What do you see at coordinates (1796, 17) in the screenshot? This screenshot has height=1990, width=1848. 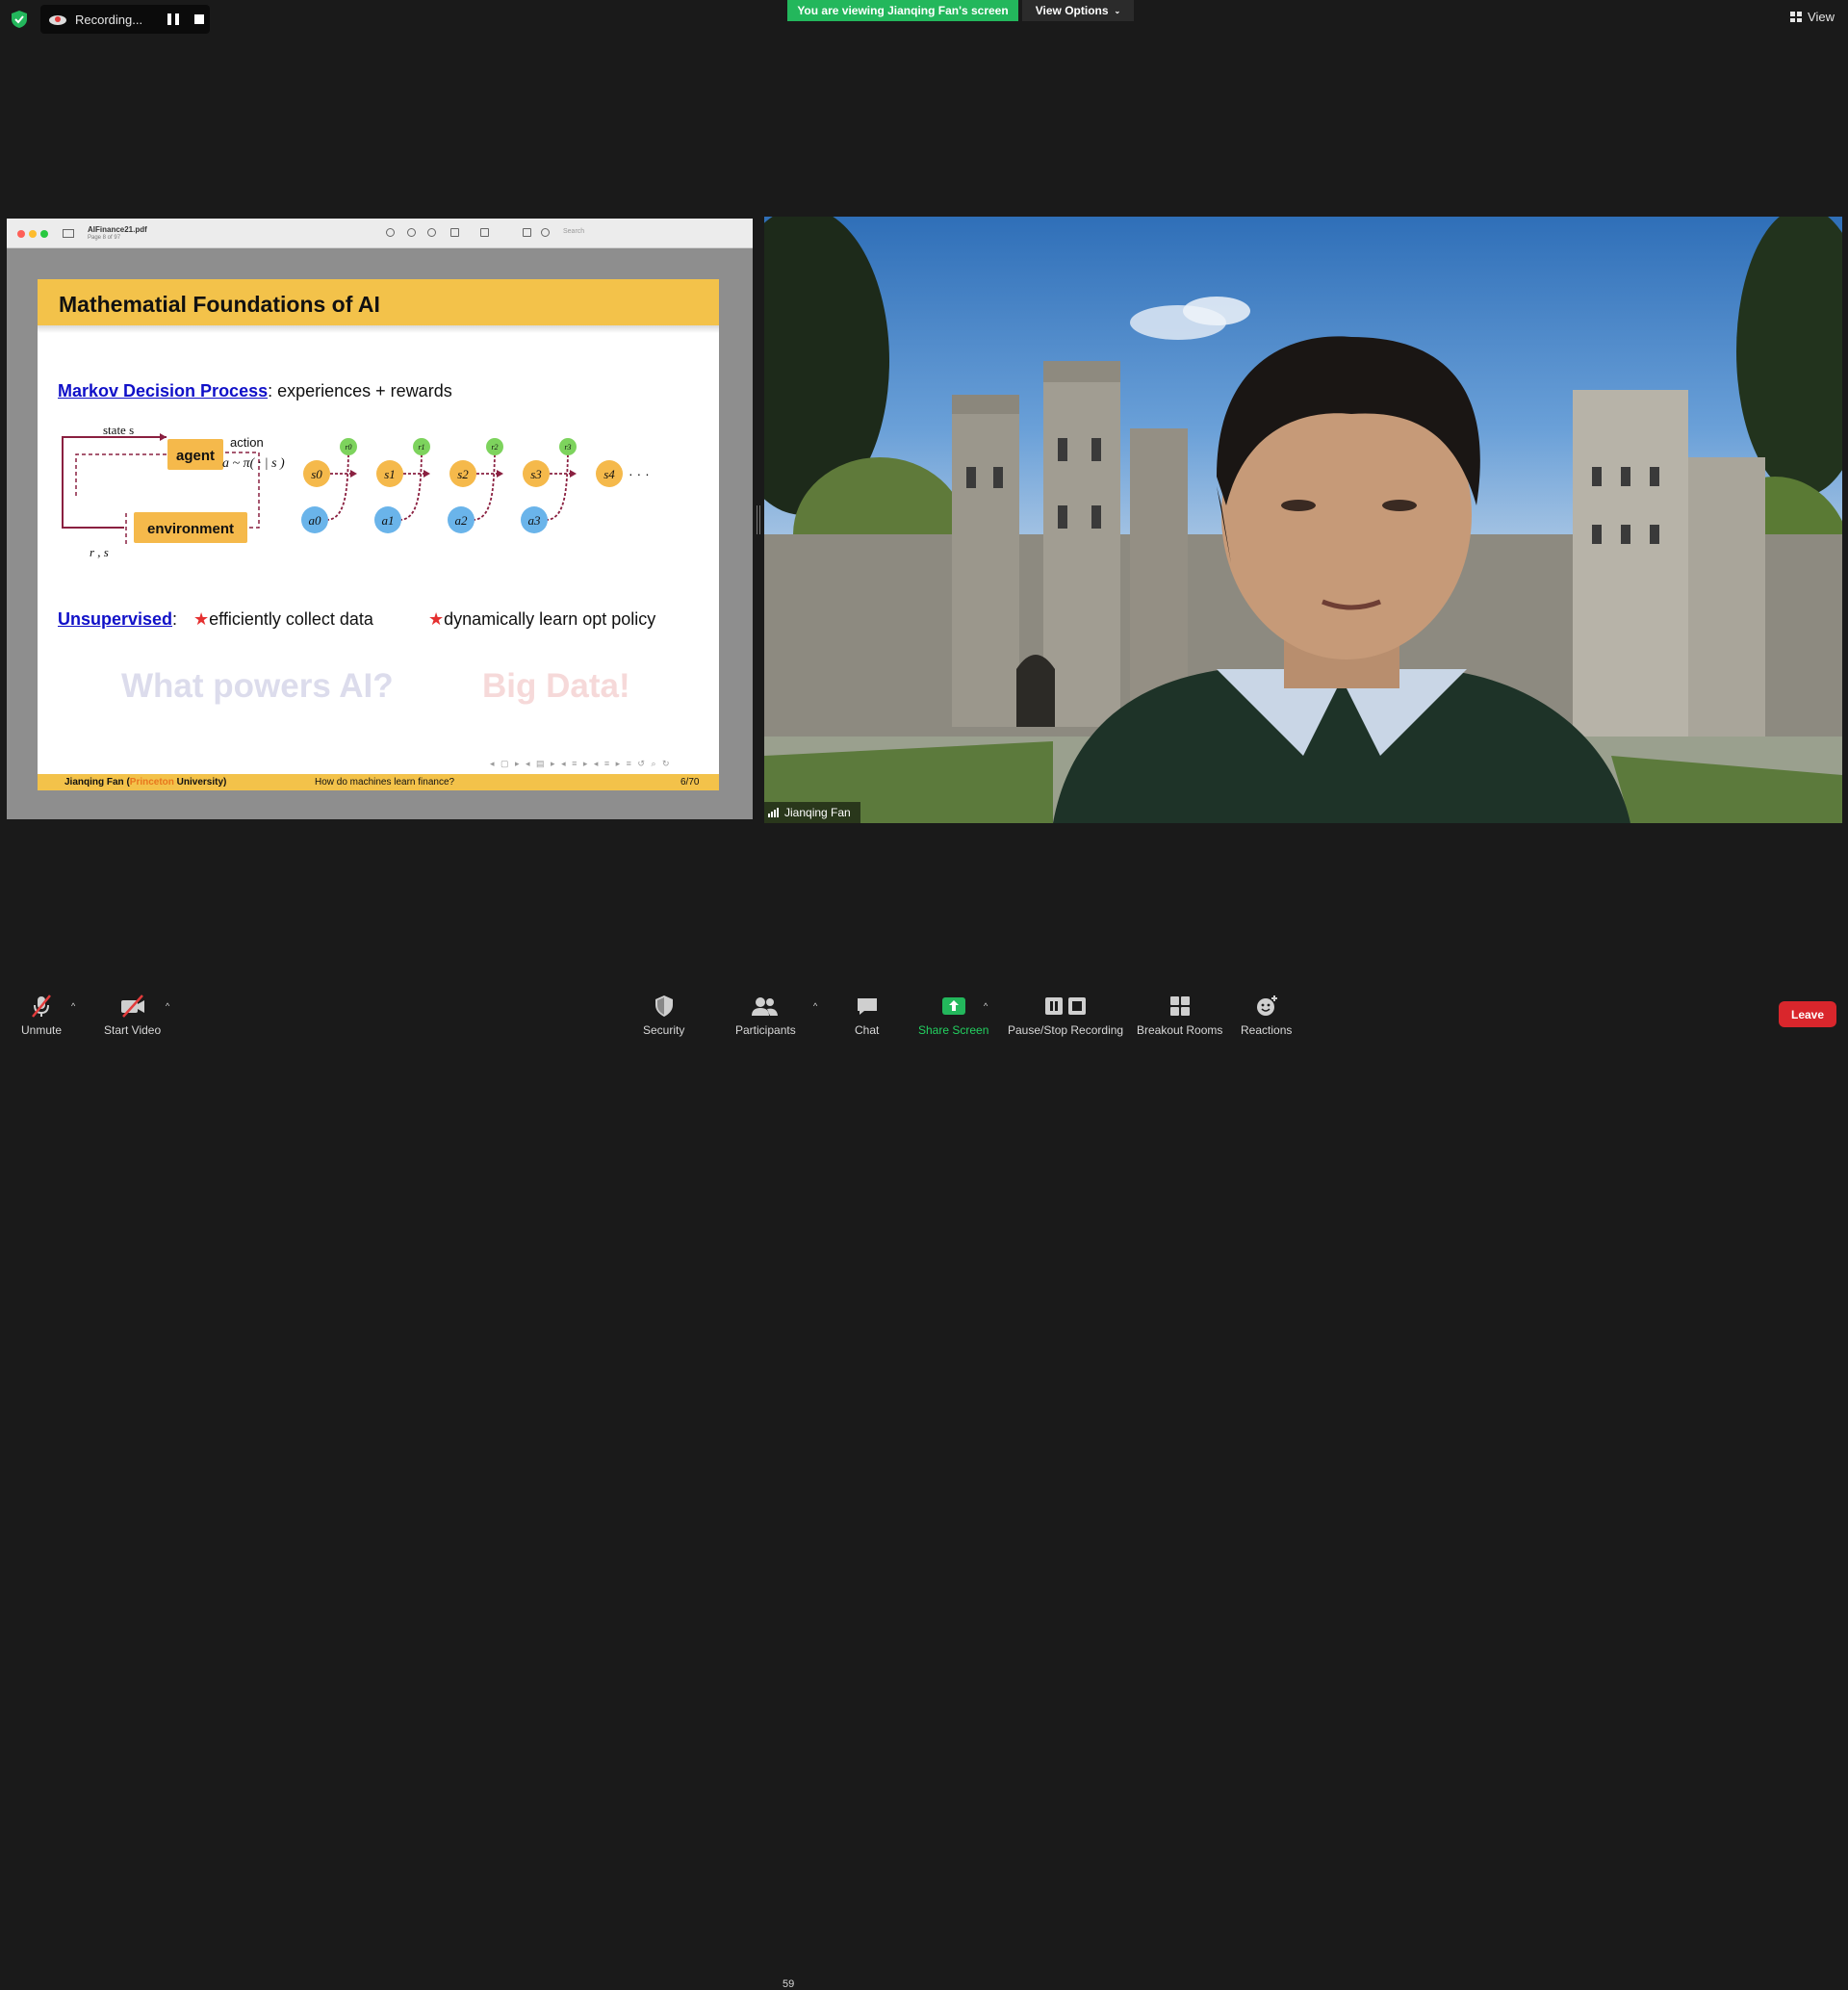 I see `view-grid-icon` at bounding box center [1796, 17].